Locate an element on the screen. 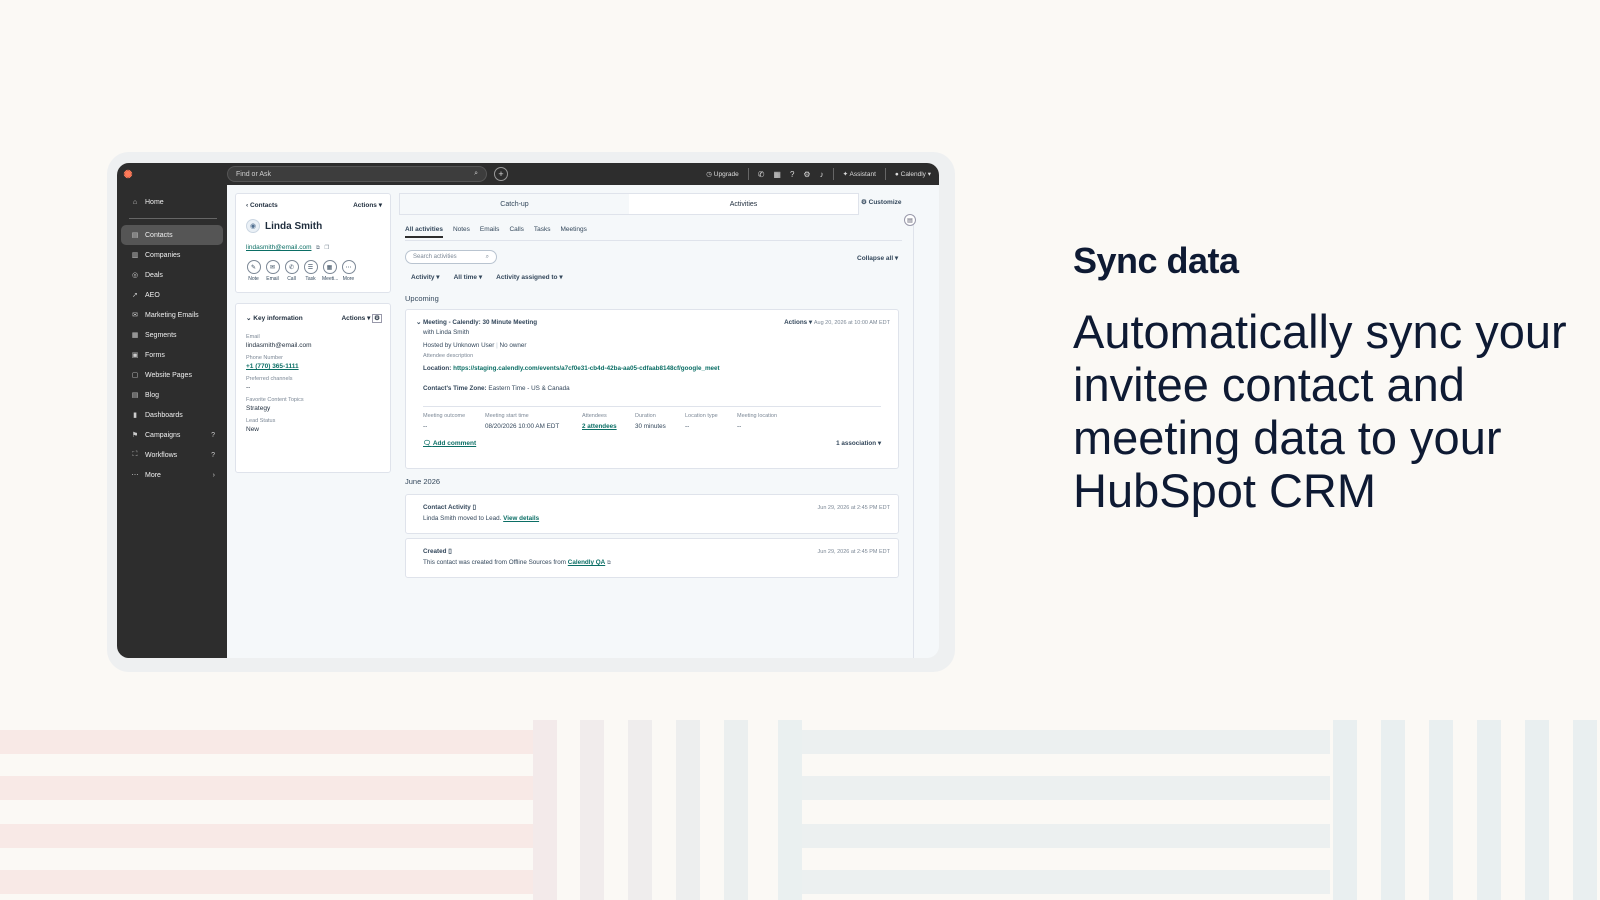 Image resolution: width=1600 pixels, height=900 pixels. meeting-title: ⌄ Meeting - Calendly: 30 Minute Meeting is located at coordinates (476, 322).